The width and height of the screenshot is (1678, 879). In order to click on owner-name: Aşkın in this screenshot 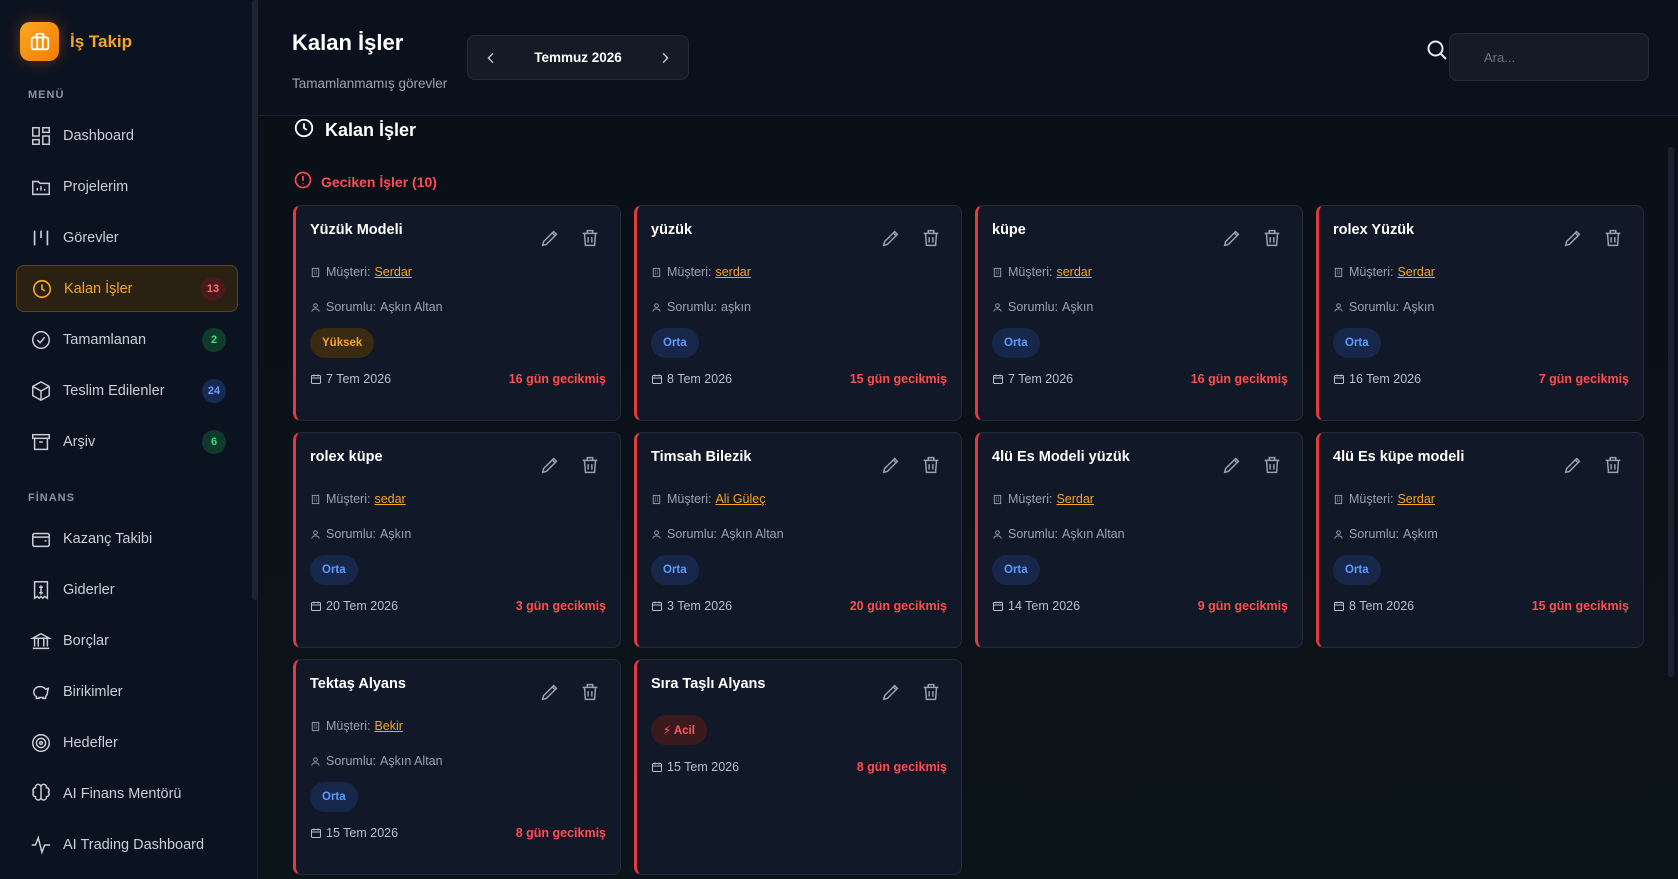, I will do `click(1078, 307)`.